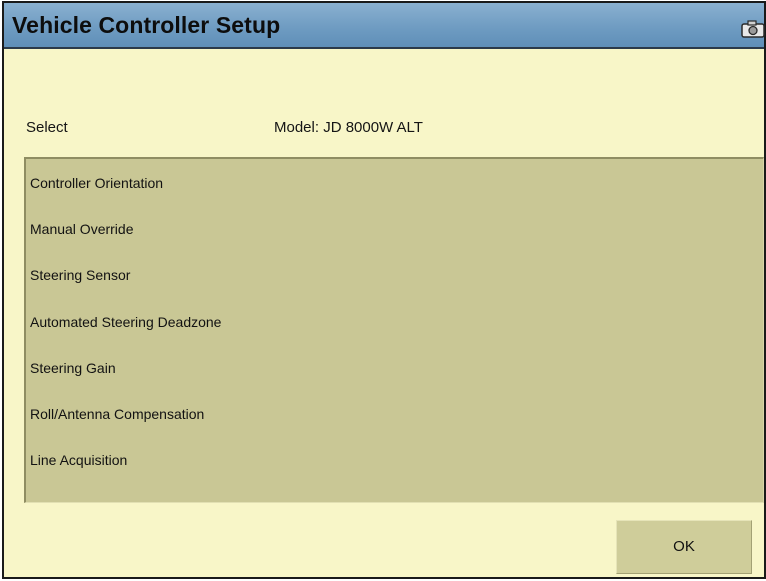  What do you see at coordinates (348, 127) in the screenshot?
I see `model-label: Model: JD 8000W ALT` at bounding box center [348, 127].